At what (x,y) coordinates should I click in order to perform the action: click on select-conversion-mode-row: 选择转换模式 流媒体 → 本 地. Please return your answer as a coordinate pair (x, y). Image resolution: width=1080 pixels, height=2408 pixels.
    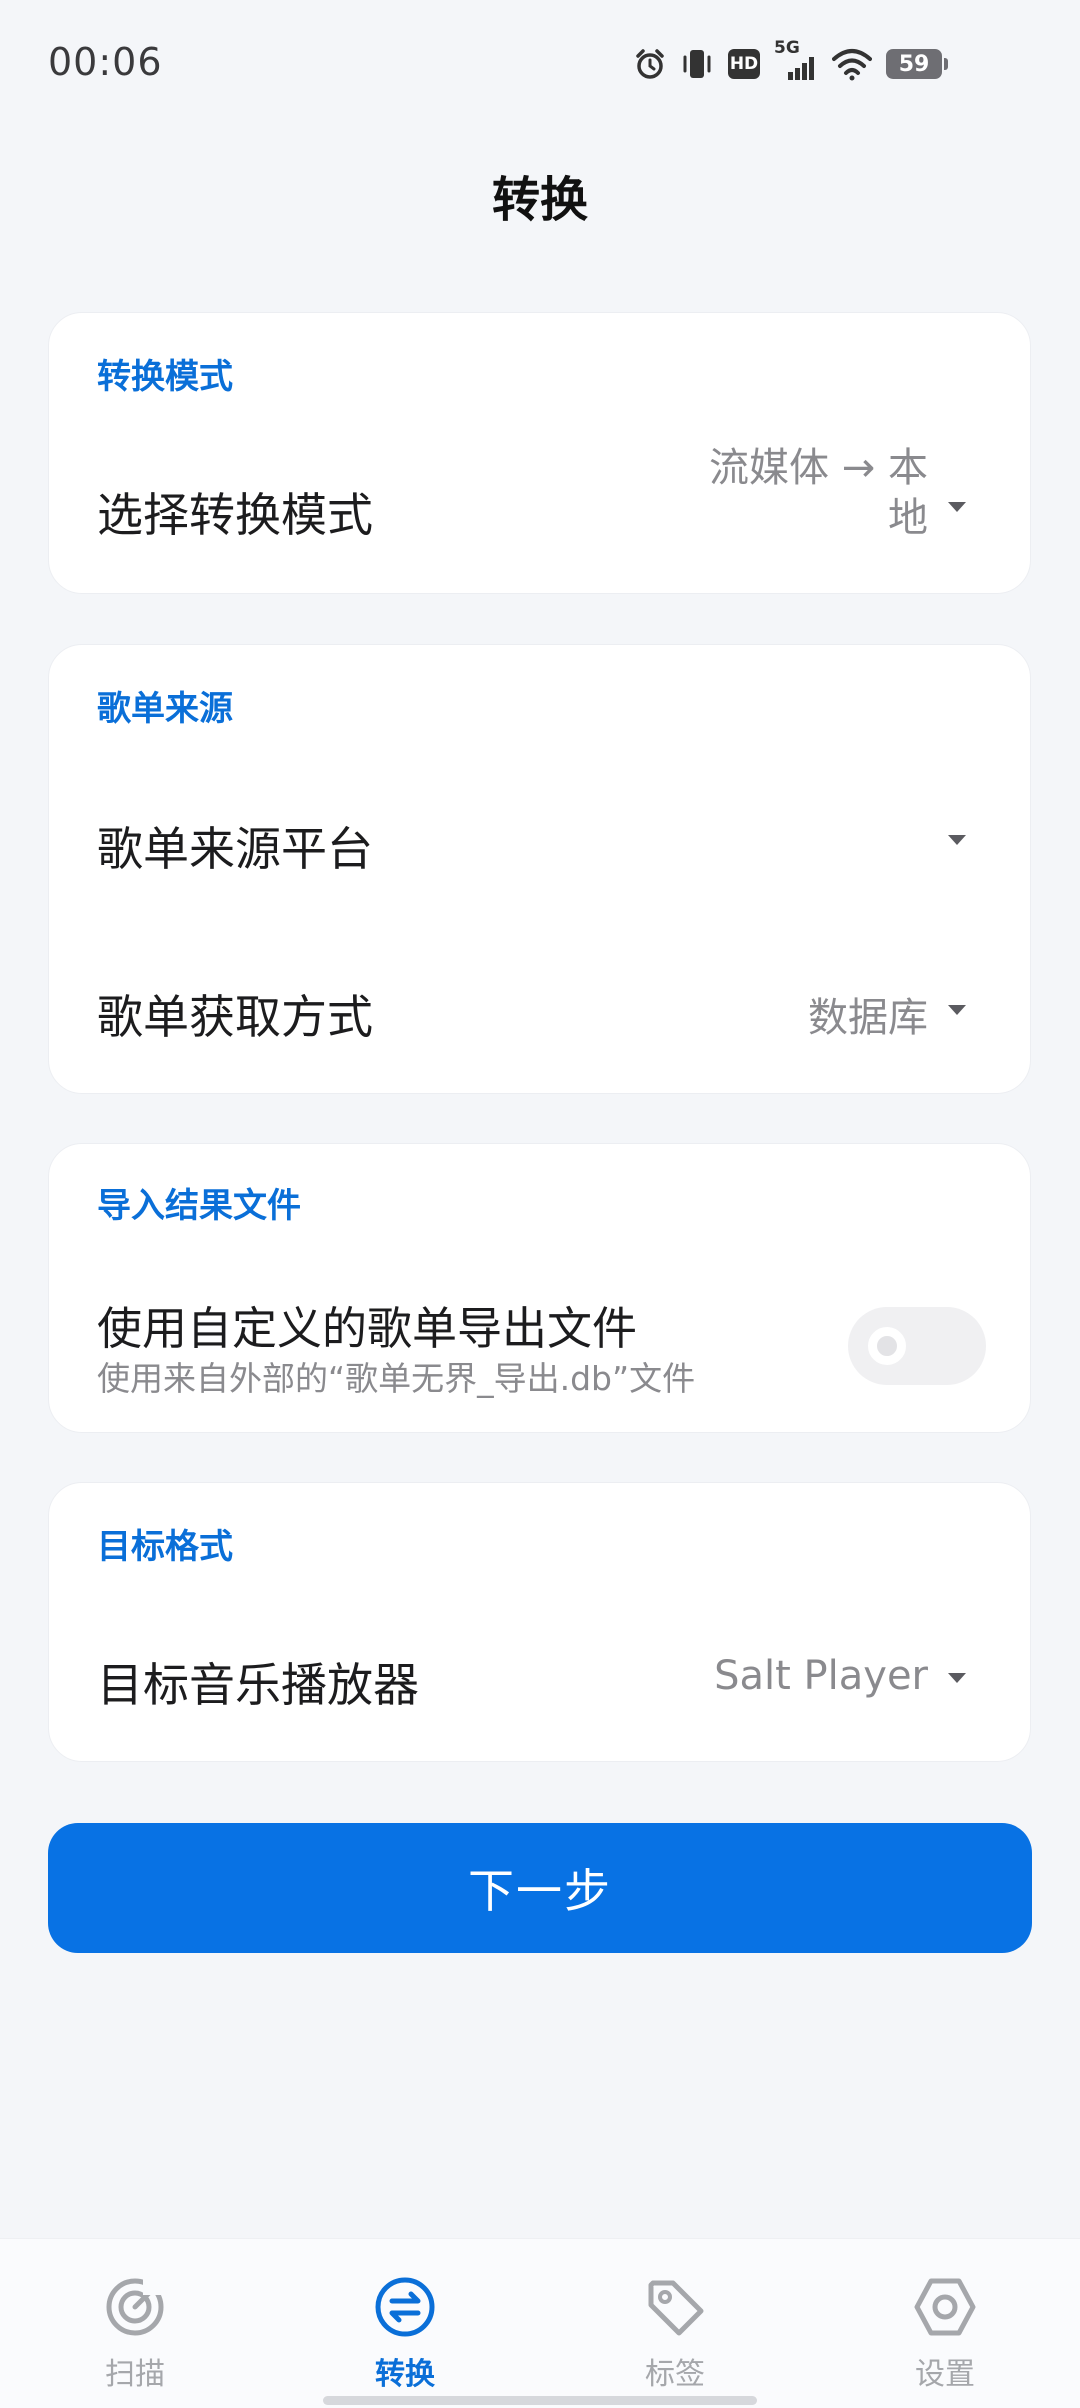
    Looking at the image, I should click on (540, 509).